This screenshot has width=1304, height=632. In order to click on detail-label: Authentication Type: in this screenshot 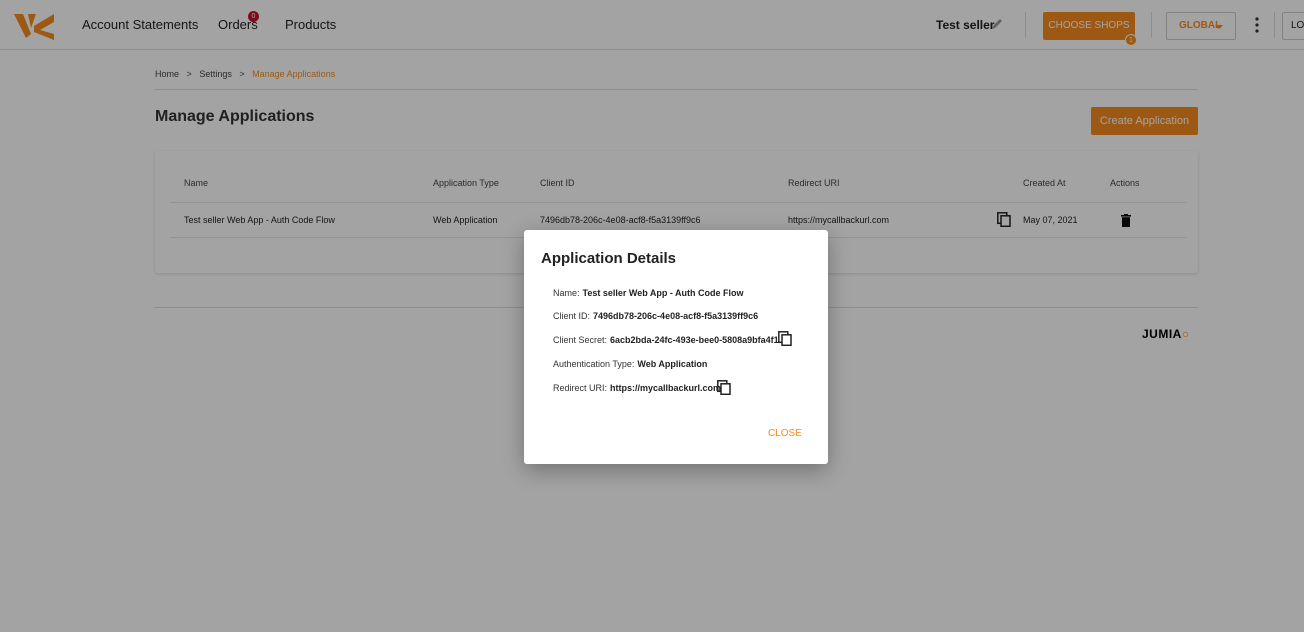, I will do `click(594, 364)`.